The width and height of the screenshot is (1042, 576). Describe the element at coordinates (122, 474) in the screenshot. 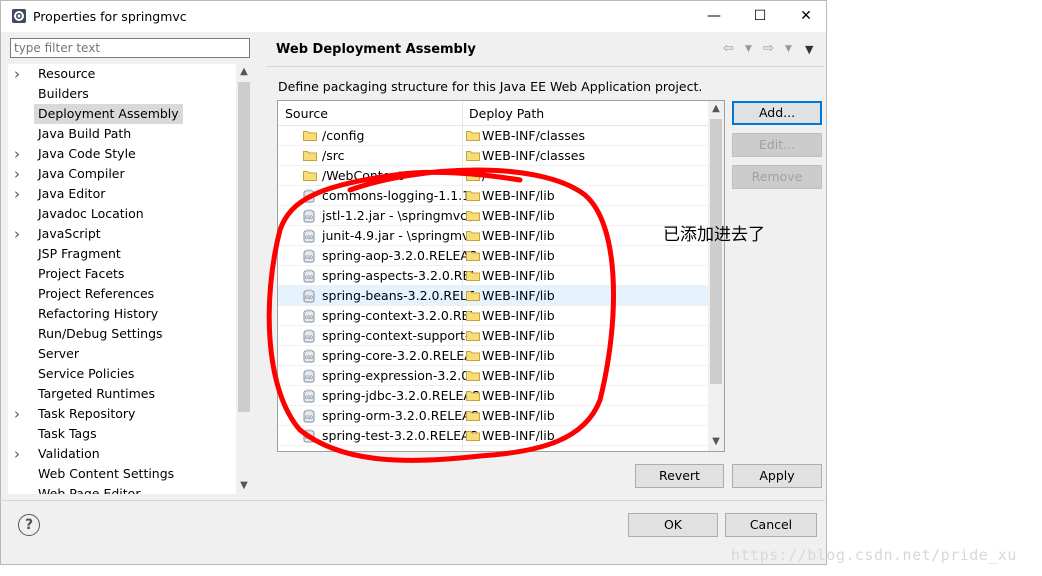

I see `tree-item: Web Content Settings` at that location.